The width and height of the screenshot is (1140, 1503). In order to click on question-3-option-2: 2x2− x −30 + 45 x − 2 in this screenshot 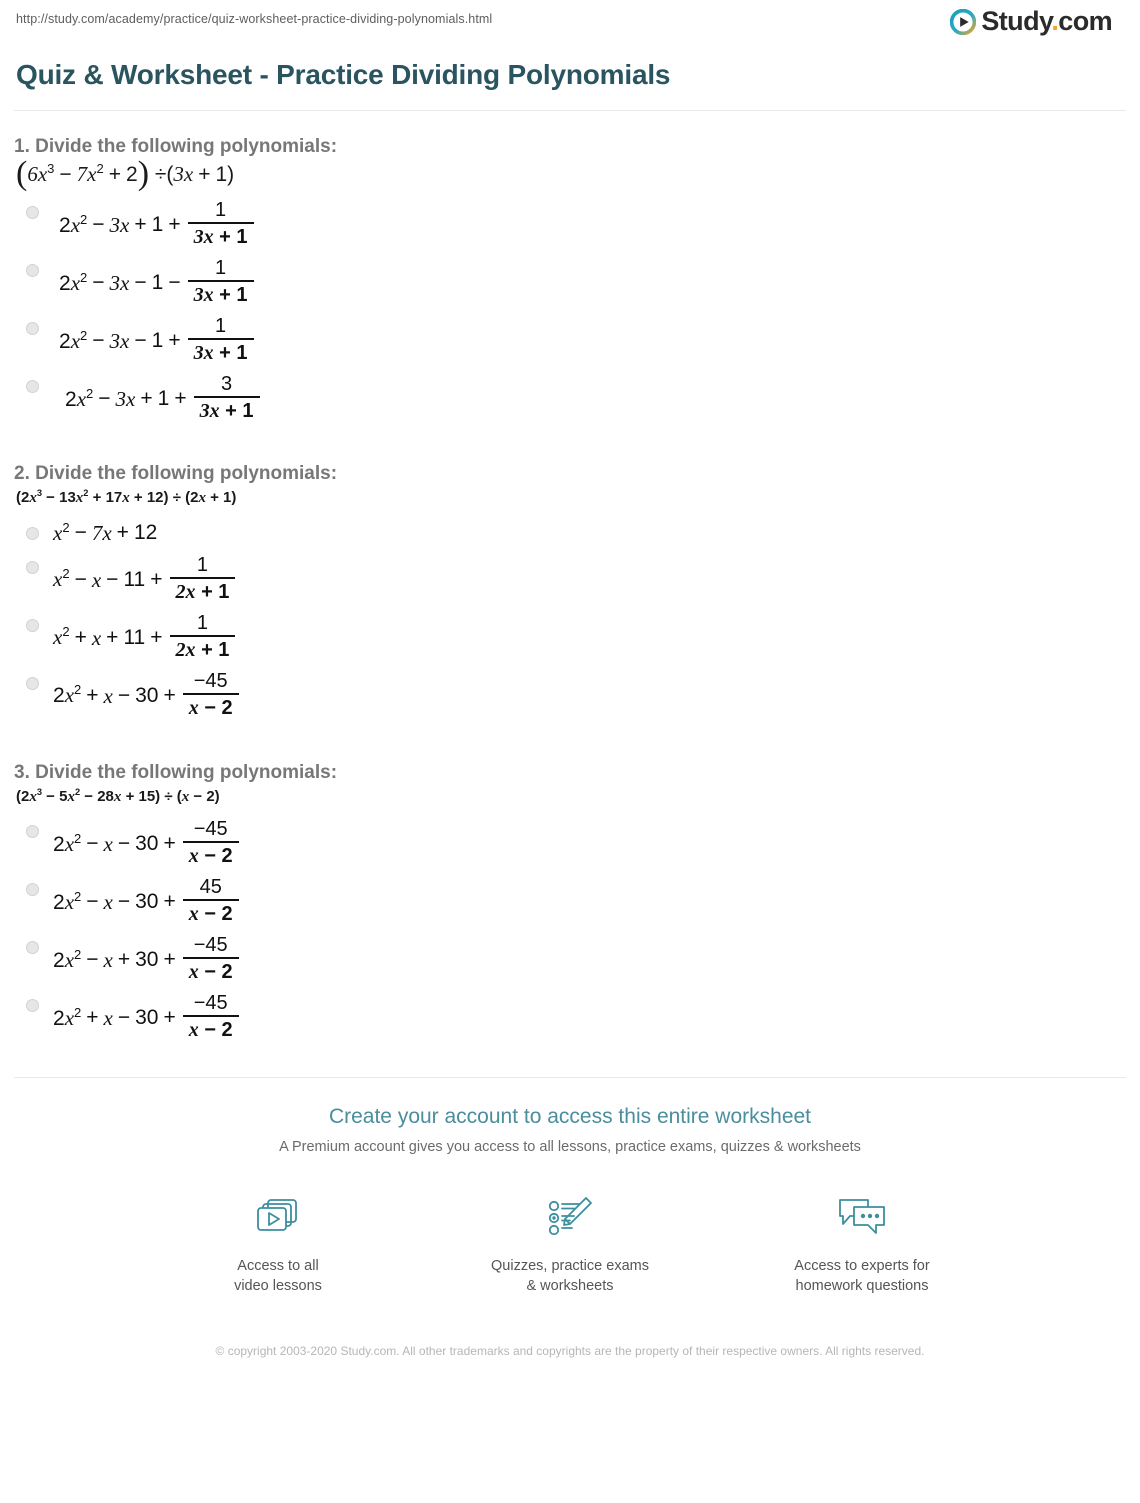, I will do `click(577, 902)`.